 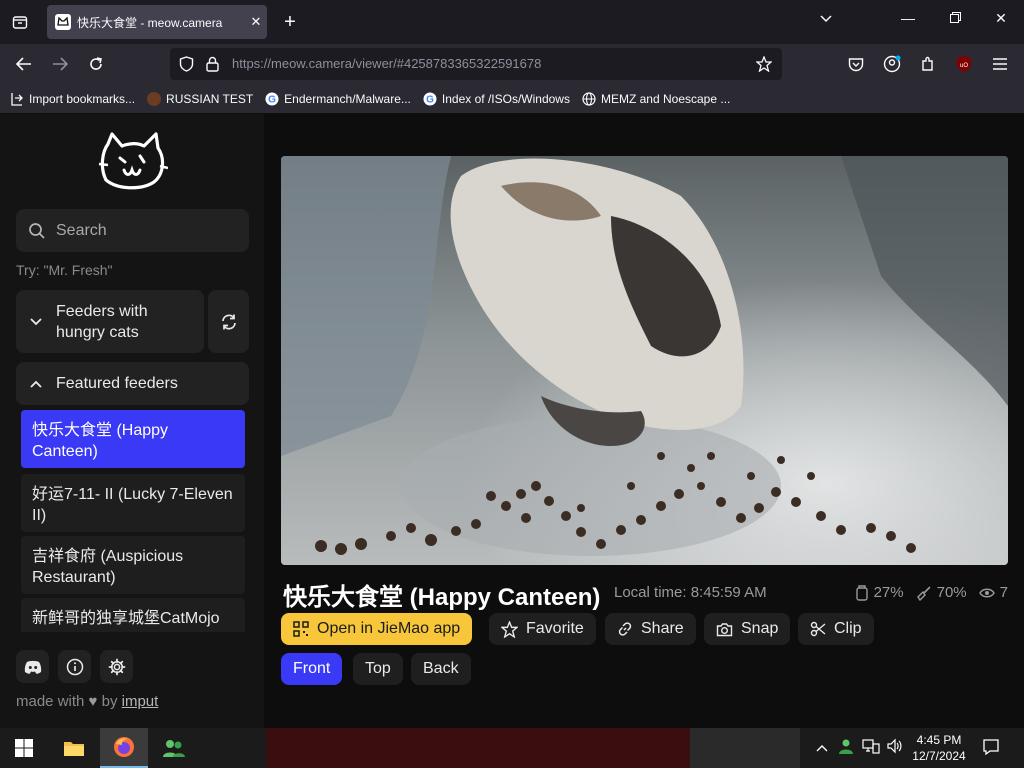 I want to click on tab-overflow-chevron-icon, so click(x=826, y=18).